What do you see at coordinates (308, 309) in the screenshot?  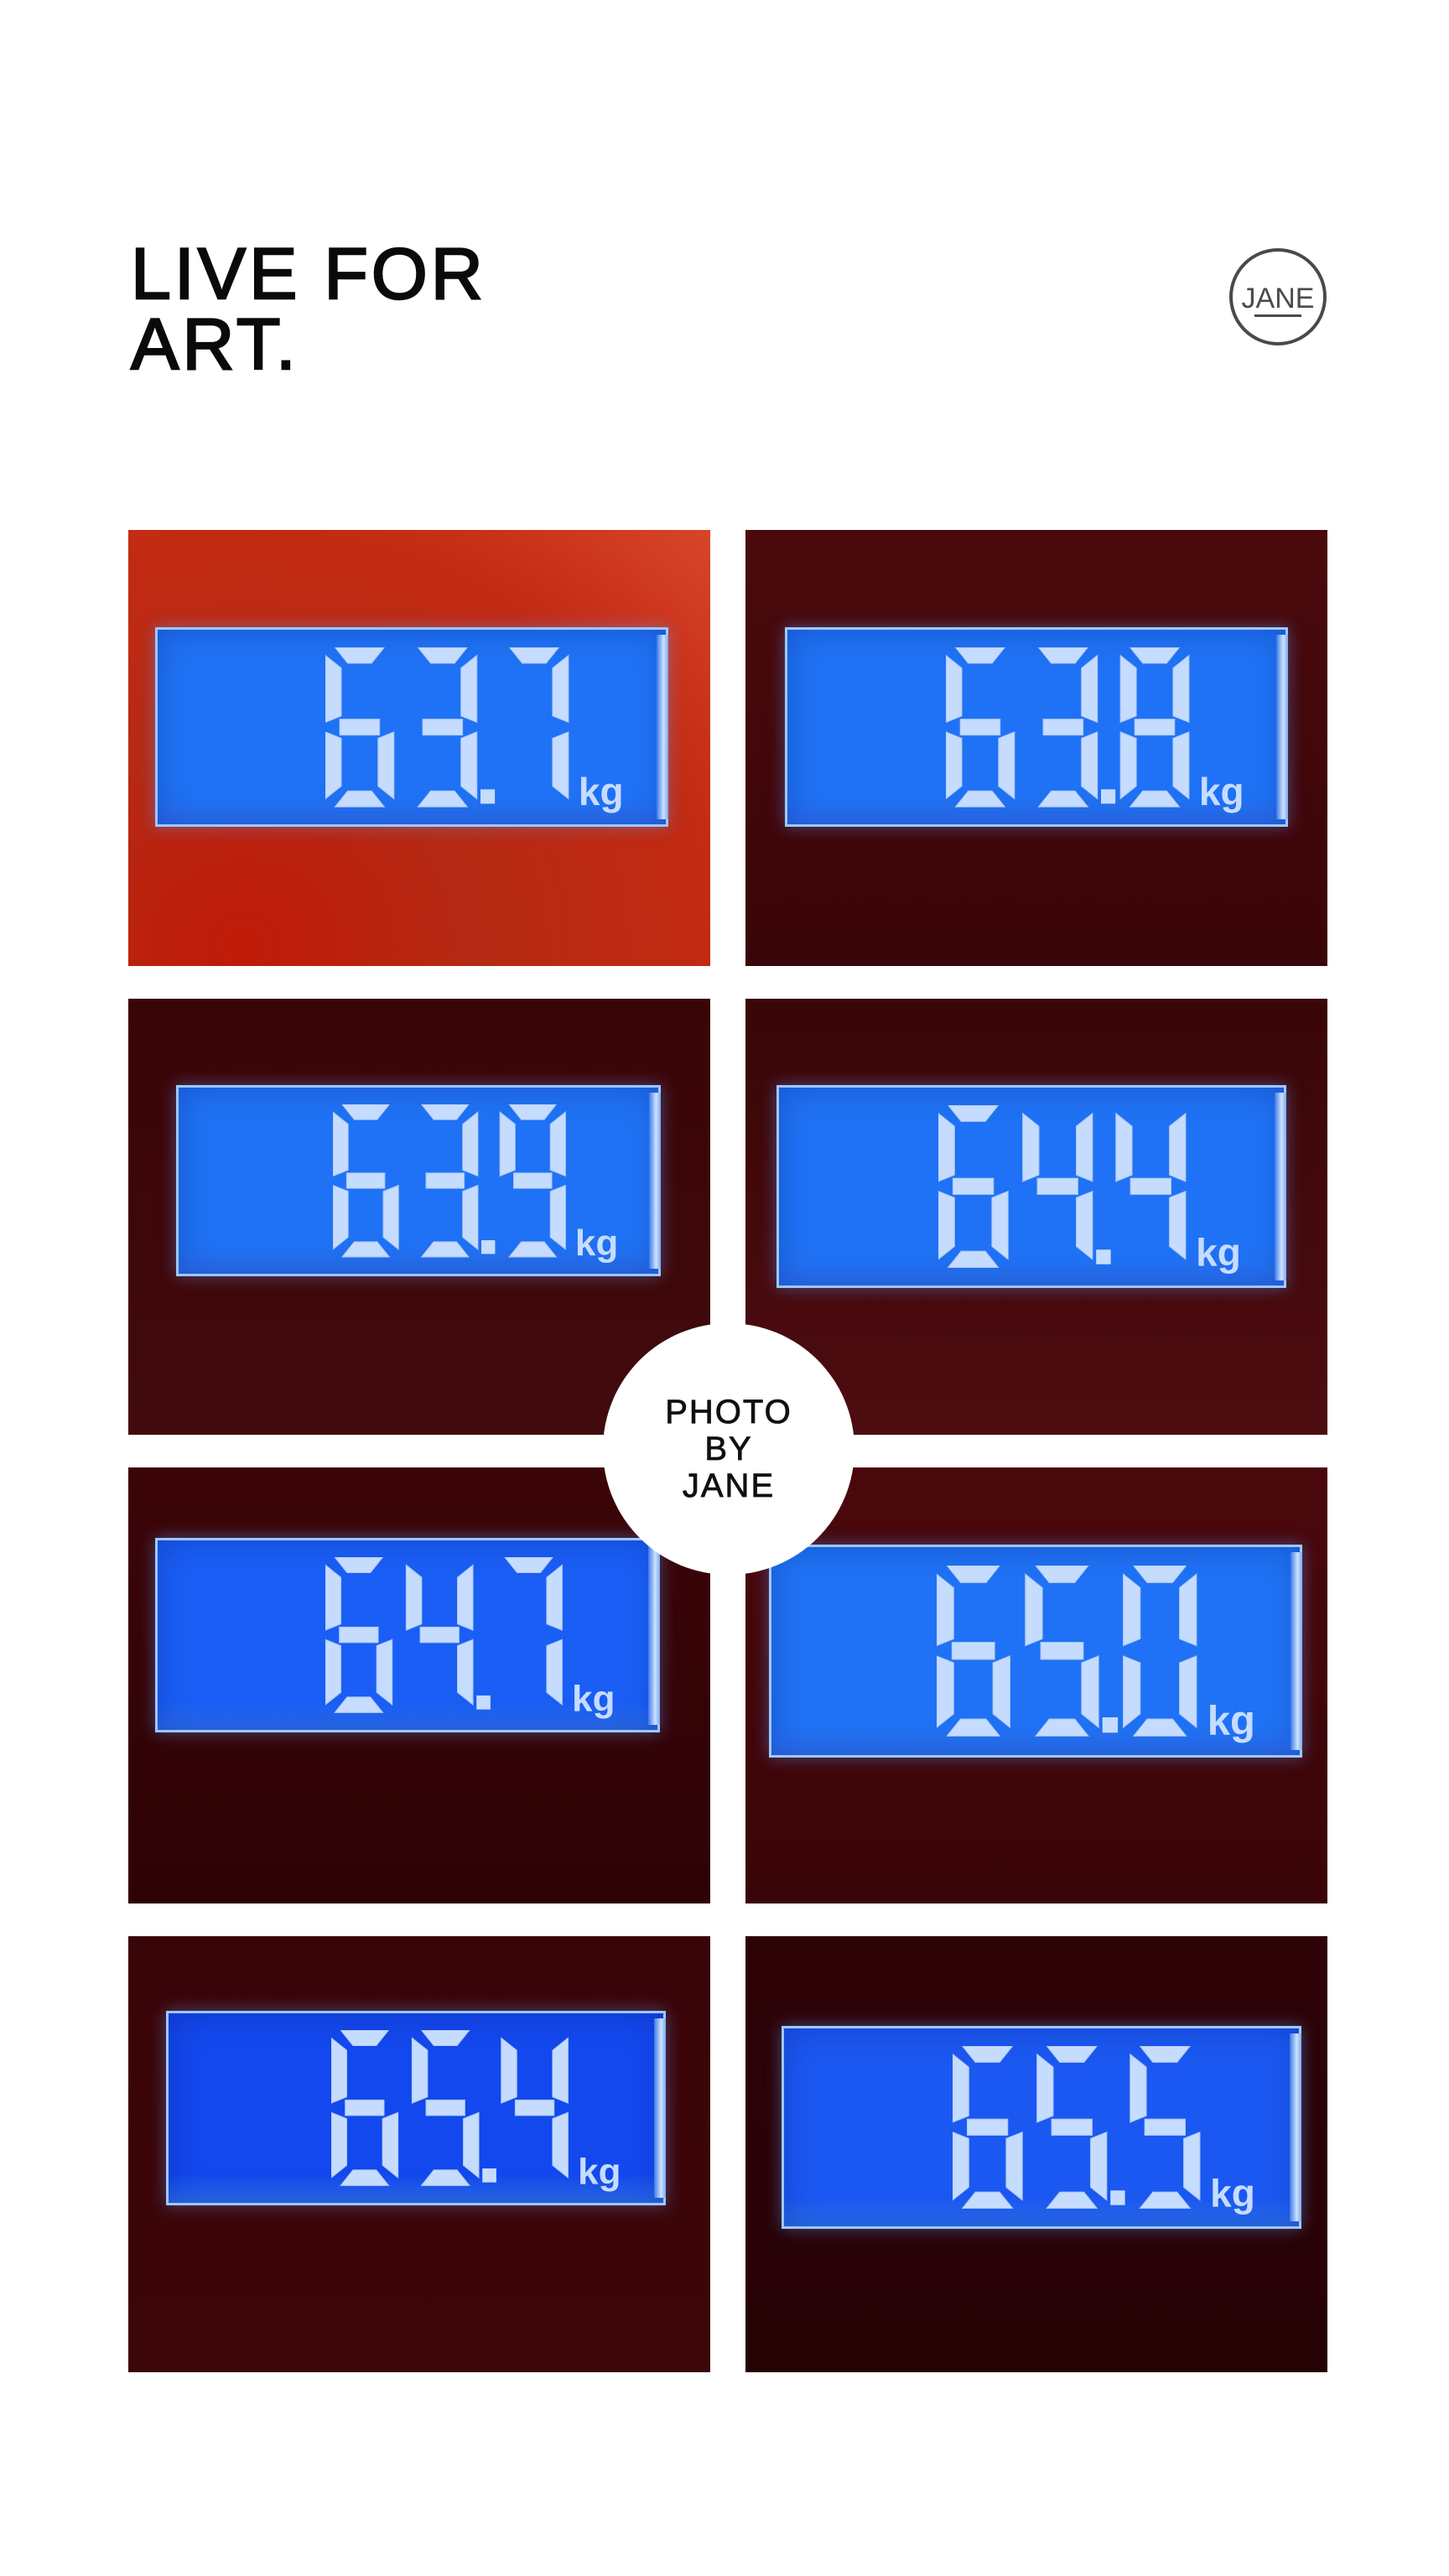 I see `page-title: LIVE FOR ART.` at bounding box center [308, 309].